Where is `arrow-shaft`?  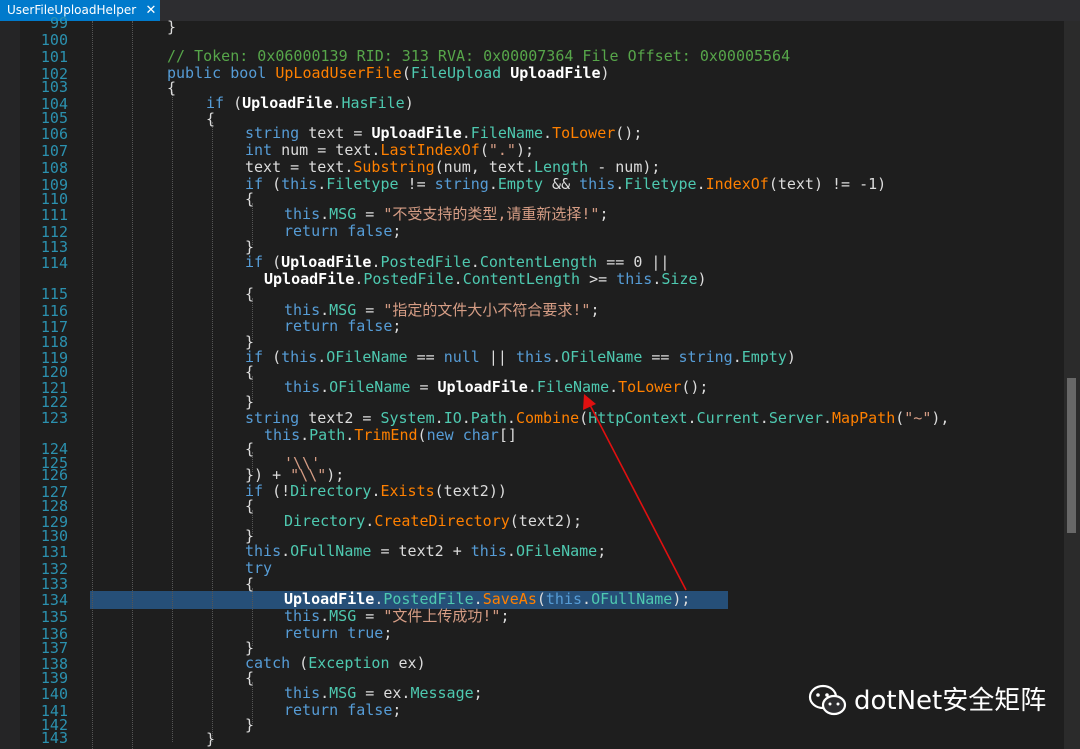
arrow-shaft is located at coordinates (638, 497).